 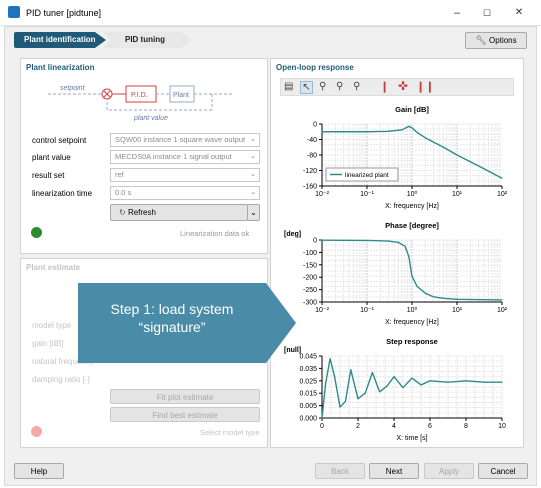 I want to click on y-tick-label: 0, so click(x=315, y=125).